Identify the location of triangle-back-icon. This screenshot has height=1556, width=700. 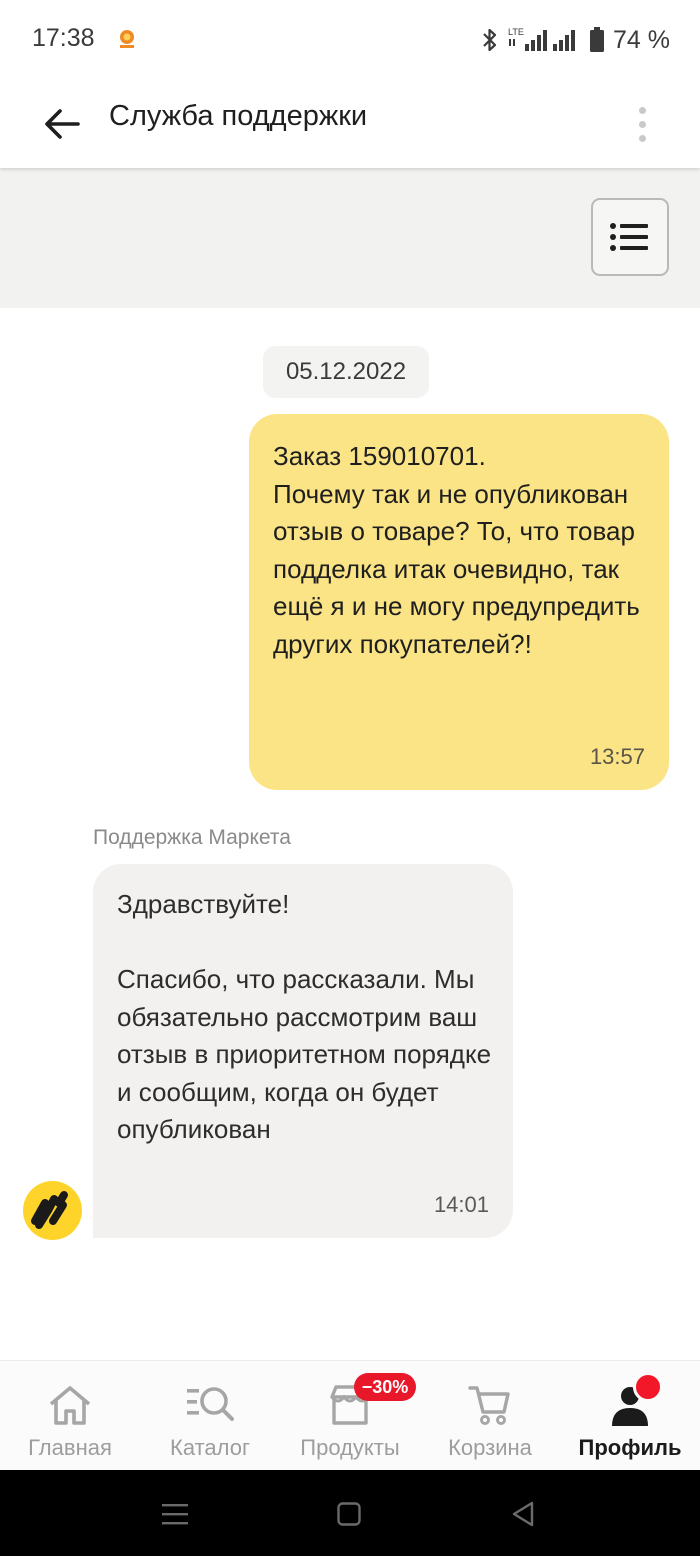
(523, 1514).